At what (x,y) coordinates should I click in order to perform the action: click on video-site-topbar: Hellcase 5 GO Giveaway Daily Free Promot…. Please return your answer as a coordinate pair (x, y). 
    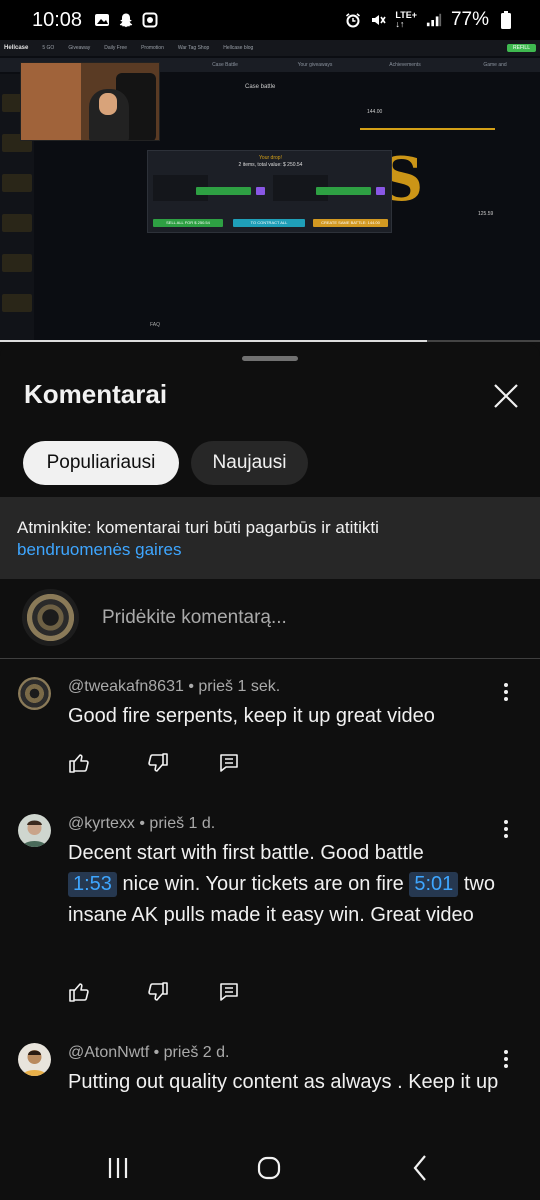
    Looking at the image, I should click on (270, 48).